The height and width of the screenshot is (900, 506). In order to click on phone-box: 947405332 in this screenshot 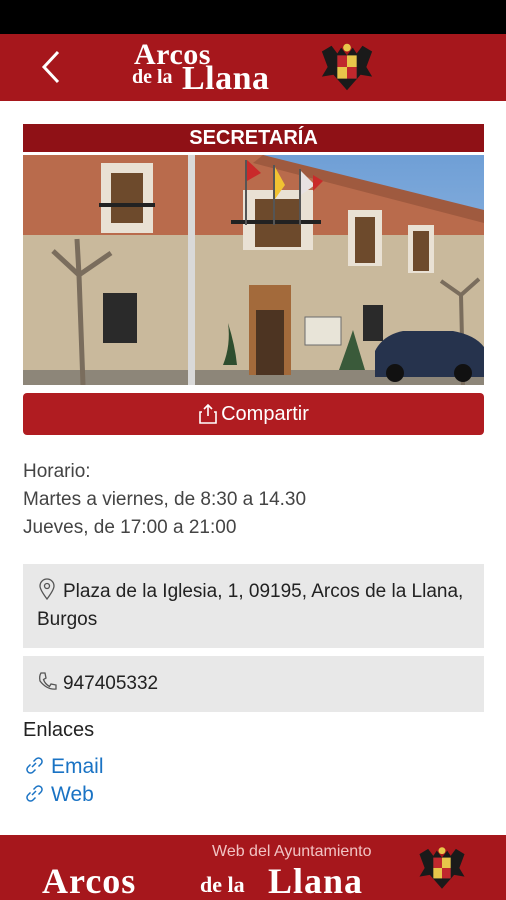, I will do `click(253, 684)`.